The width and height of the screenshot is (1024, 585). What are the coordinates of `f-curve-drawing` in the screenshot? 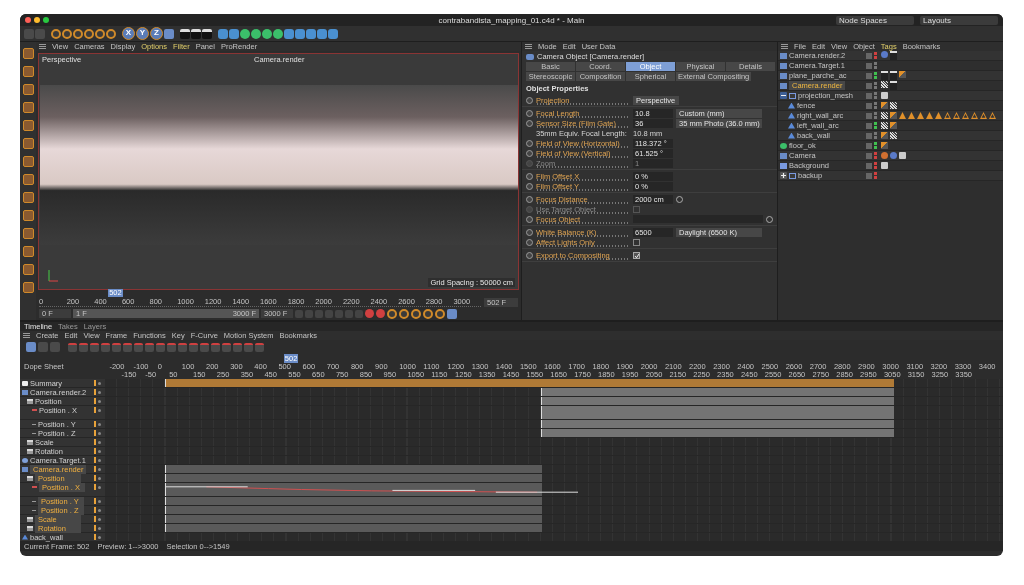 It's located at (371, 489).